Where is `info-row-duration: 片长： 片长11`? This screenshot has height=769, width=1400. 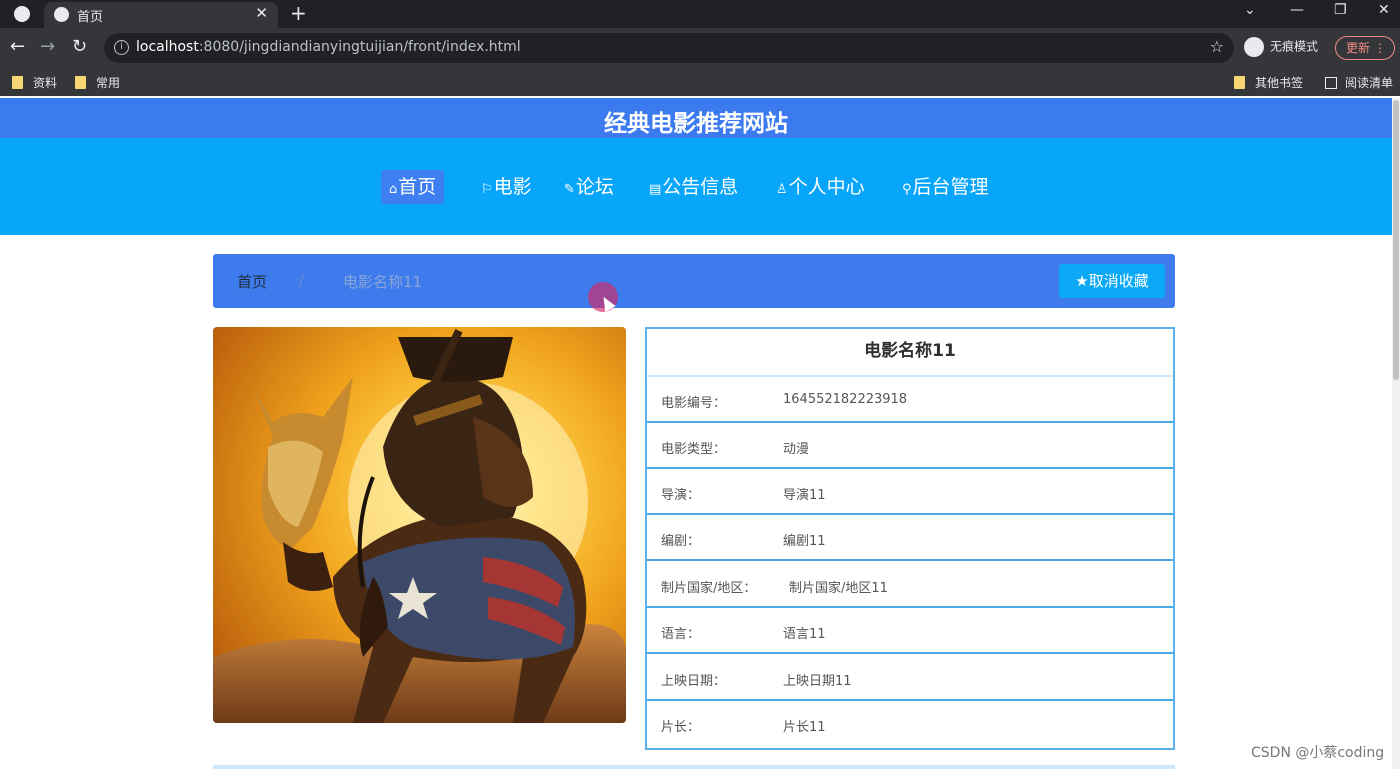 info-row-duration: 片长： 片长11 is located at coordinates (910, 724).